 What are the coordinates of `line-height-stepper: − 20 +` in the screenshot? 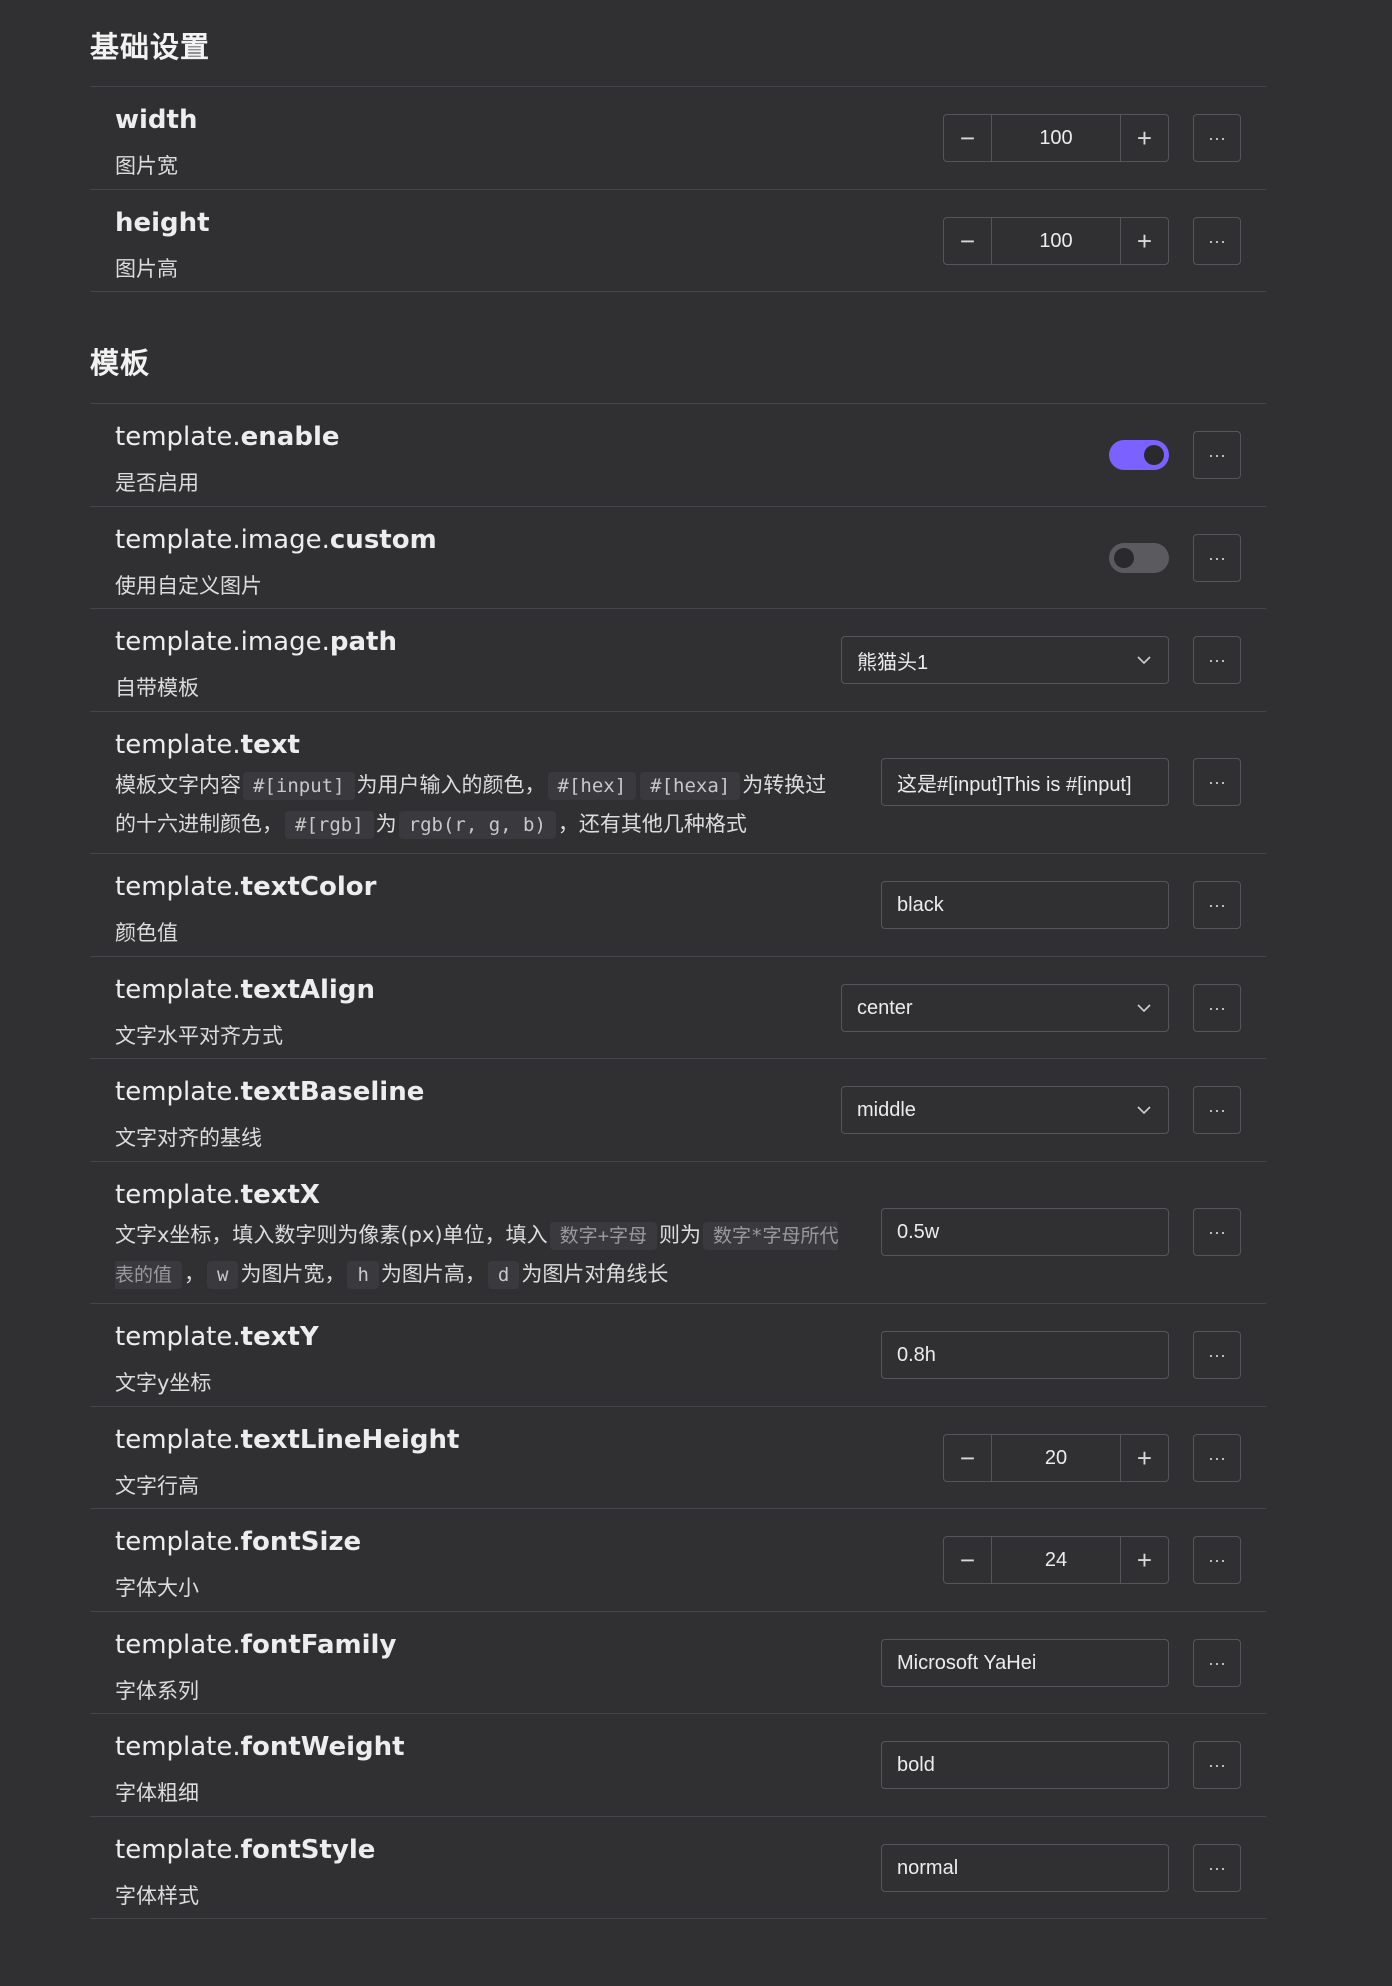 It's located at (1056, 1458).